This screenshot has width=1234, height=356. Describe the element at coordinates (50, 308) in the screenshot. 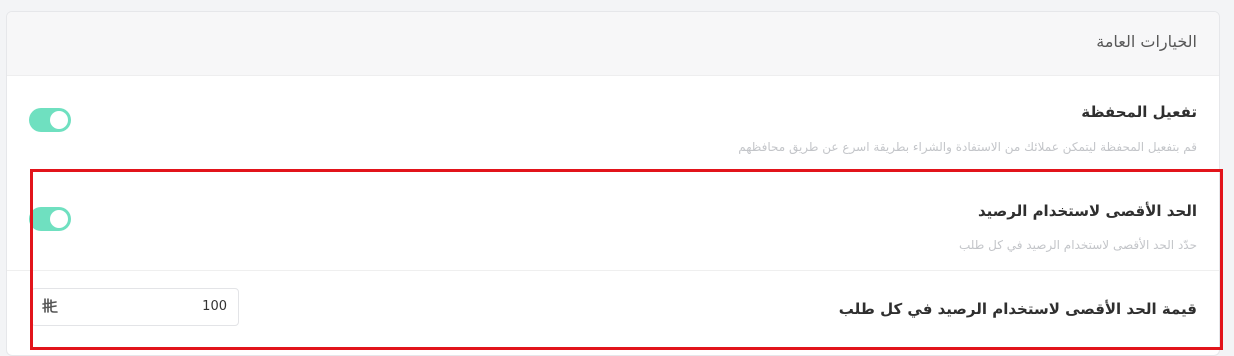

I see `currency-icon` at that location.